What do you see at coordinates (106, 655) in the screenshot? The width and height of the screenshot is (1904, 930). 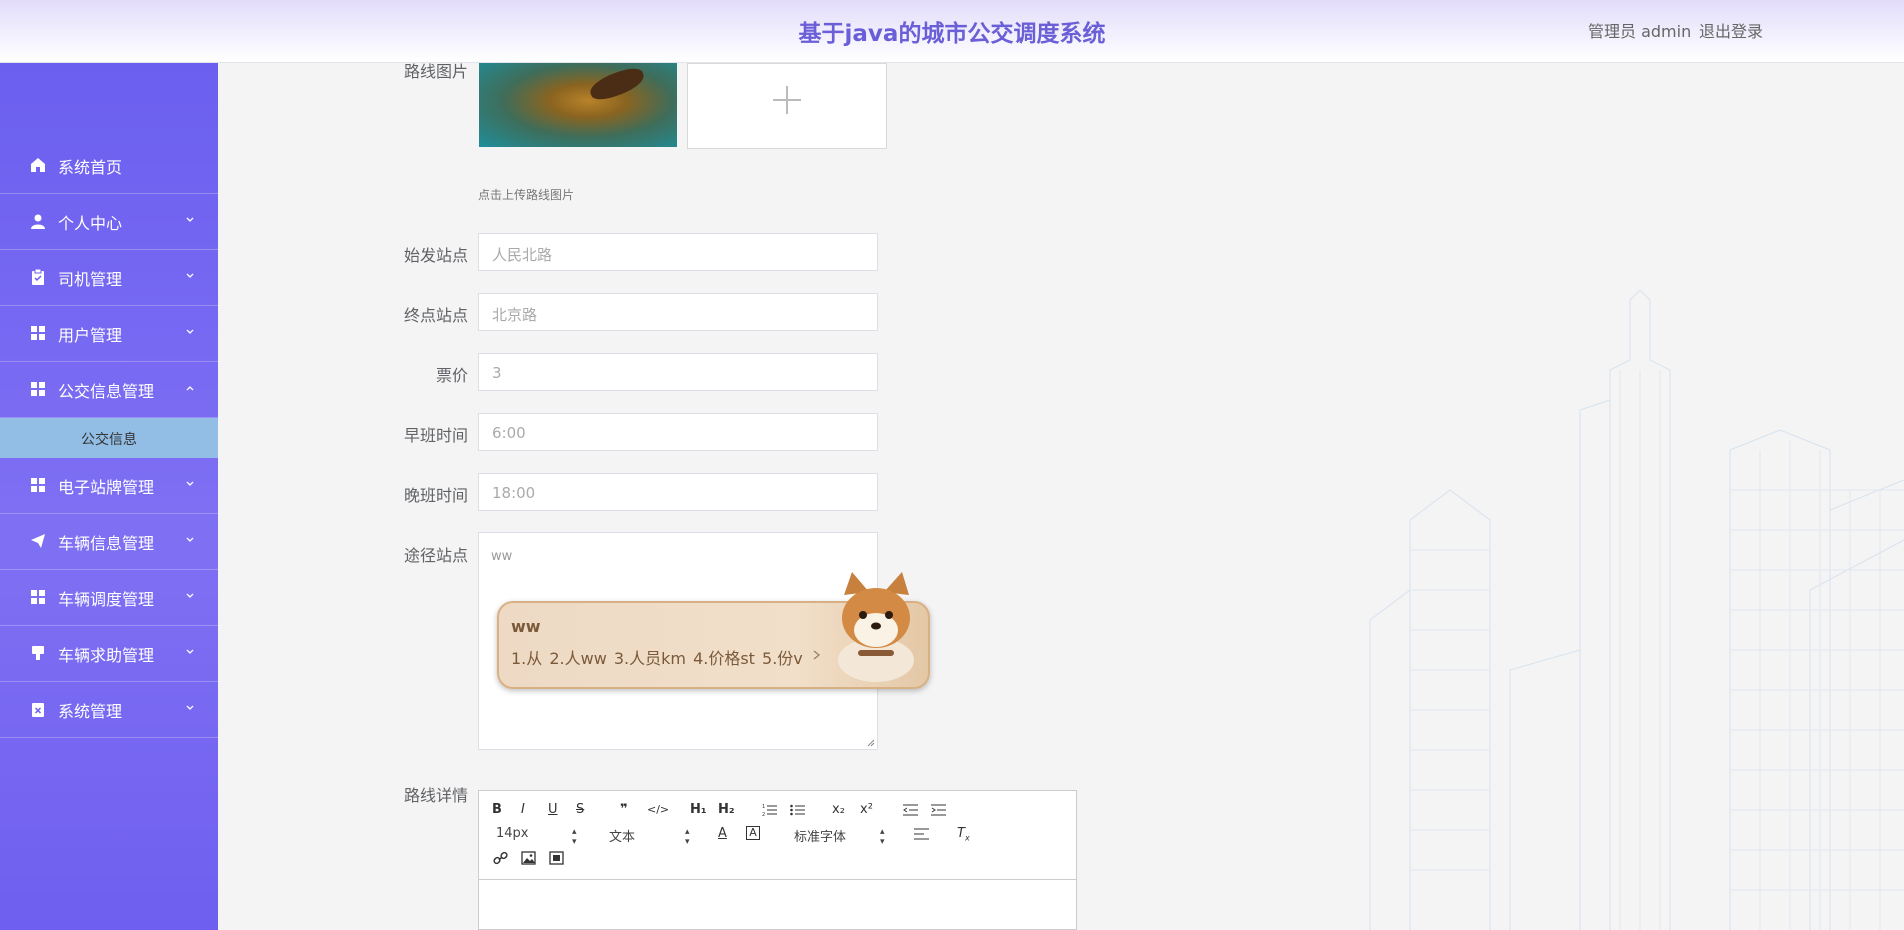 I see `sidebar-item-label: 车辆求助管理` at bounding box center [106, 655].